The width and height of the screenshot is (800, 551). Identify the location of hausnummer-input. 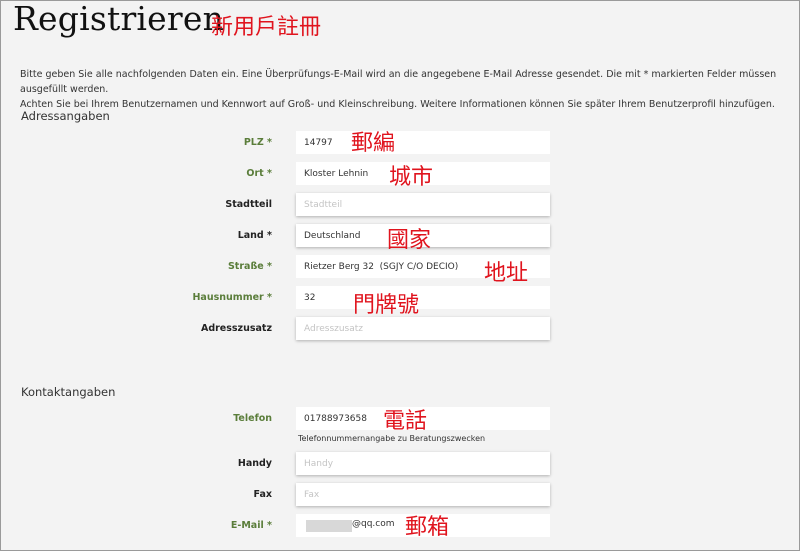
(423, 297).